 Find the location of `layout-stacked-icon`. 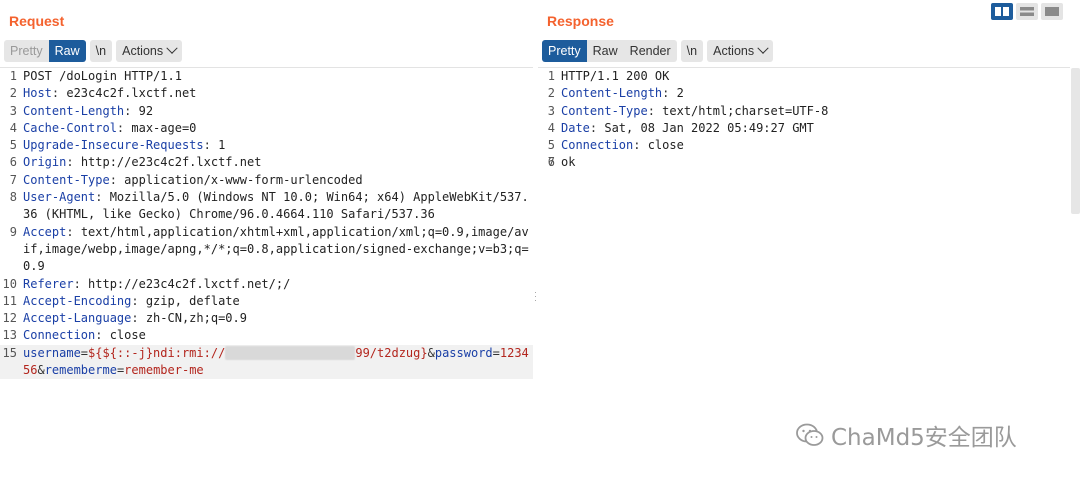

layout-stacked-icon is located at coordinates (1027, 11).